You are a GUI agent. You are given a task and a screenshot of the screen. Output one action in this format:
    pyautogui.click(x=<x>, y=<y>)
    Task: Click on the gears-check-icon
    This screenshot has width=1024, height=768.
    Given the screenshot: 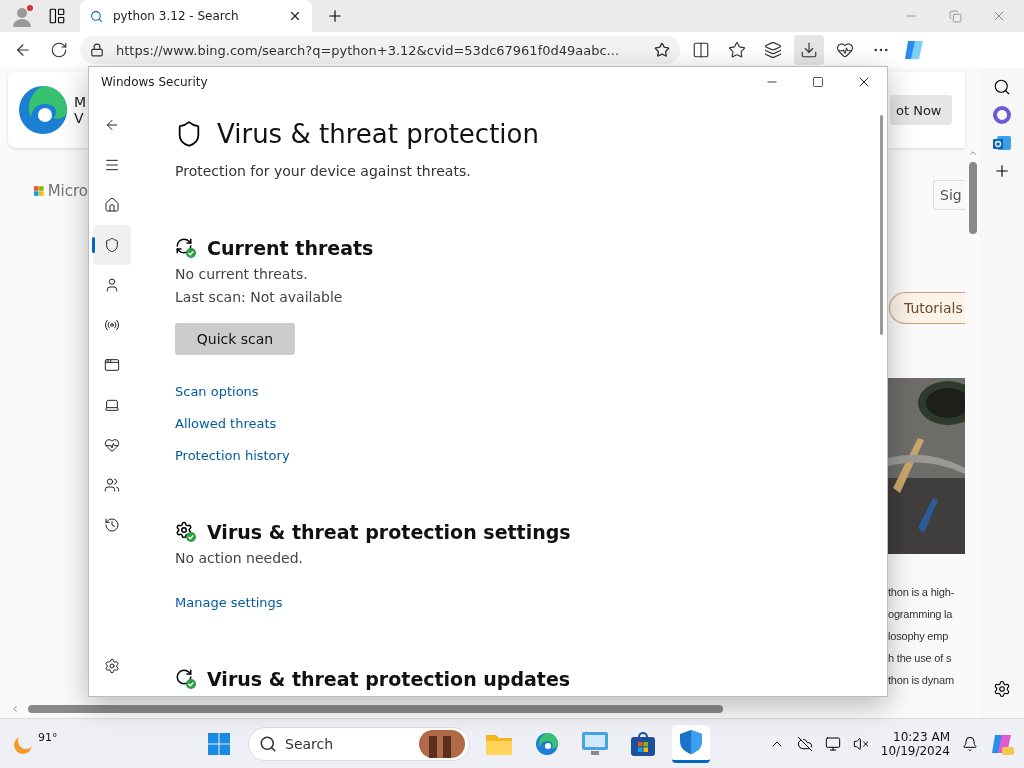 What is the action you would take?
    pyautogui.click(x=186, y=532)
    